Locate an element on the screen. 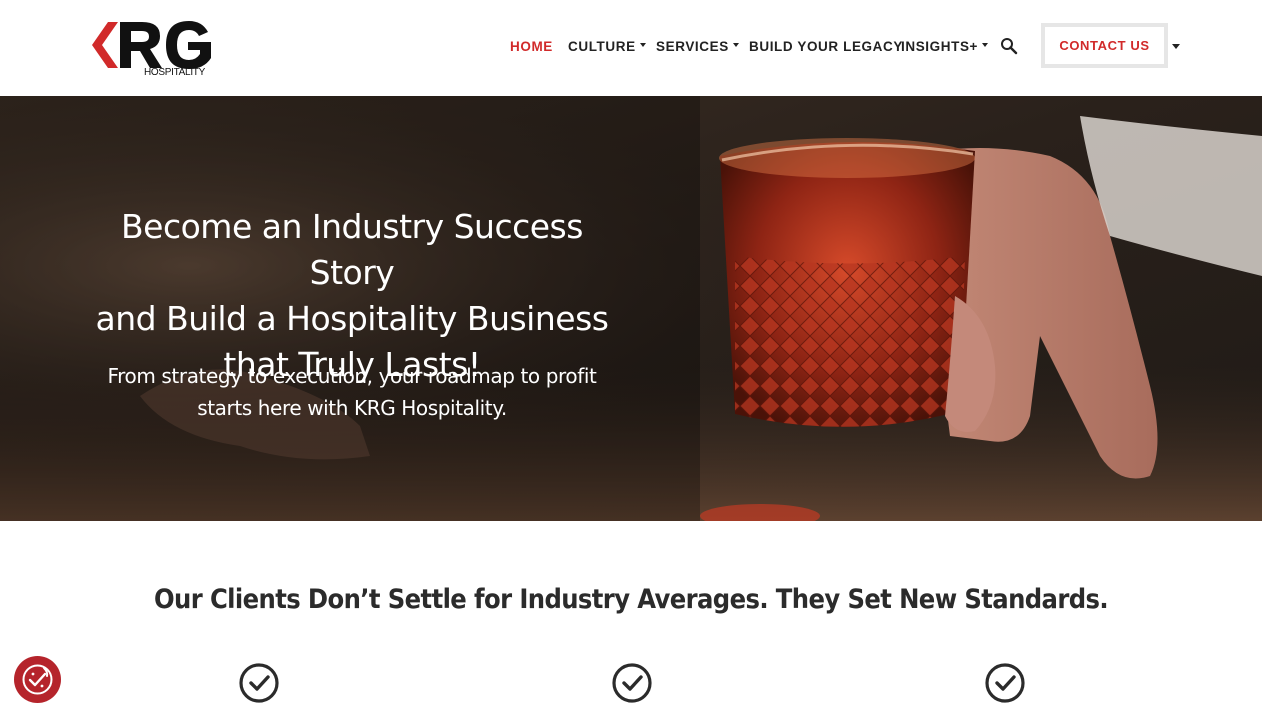  contact-us-button: CONTACT US is located at coordinates (1104, 45).